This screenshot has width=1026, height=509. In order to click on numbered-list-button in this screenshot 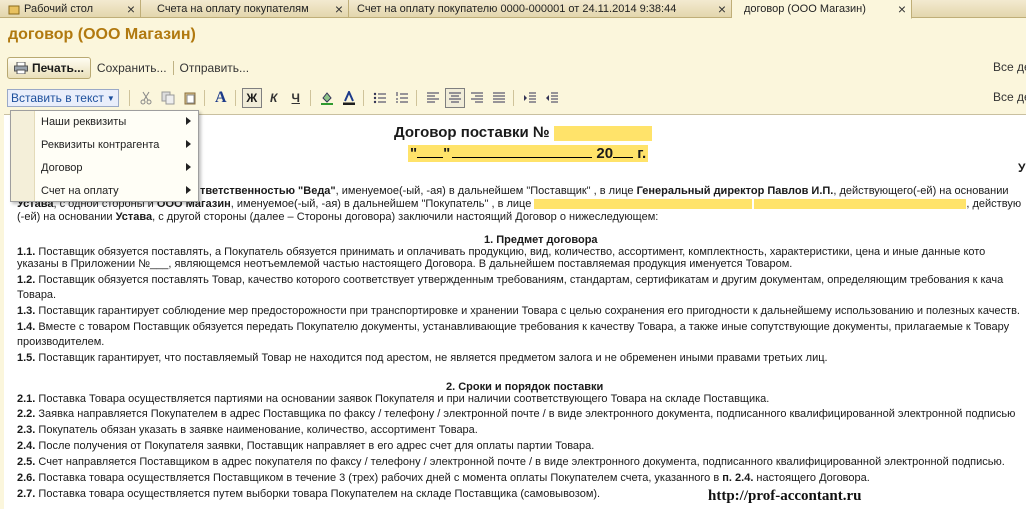, I will do `click(402, 98)`.